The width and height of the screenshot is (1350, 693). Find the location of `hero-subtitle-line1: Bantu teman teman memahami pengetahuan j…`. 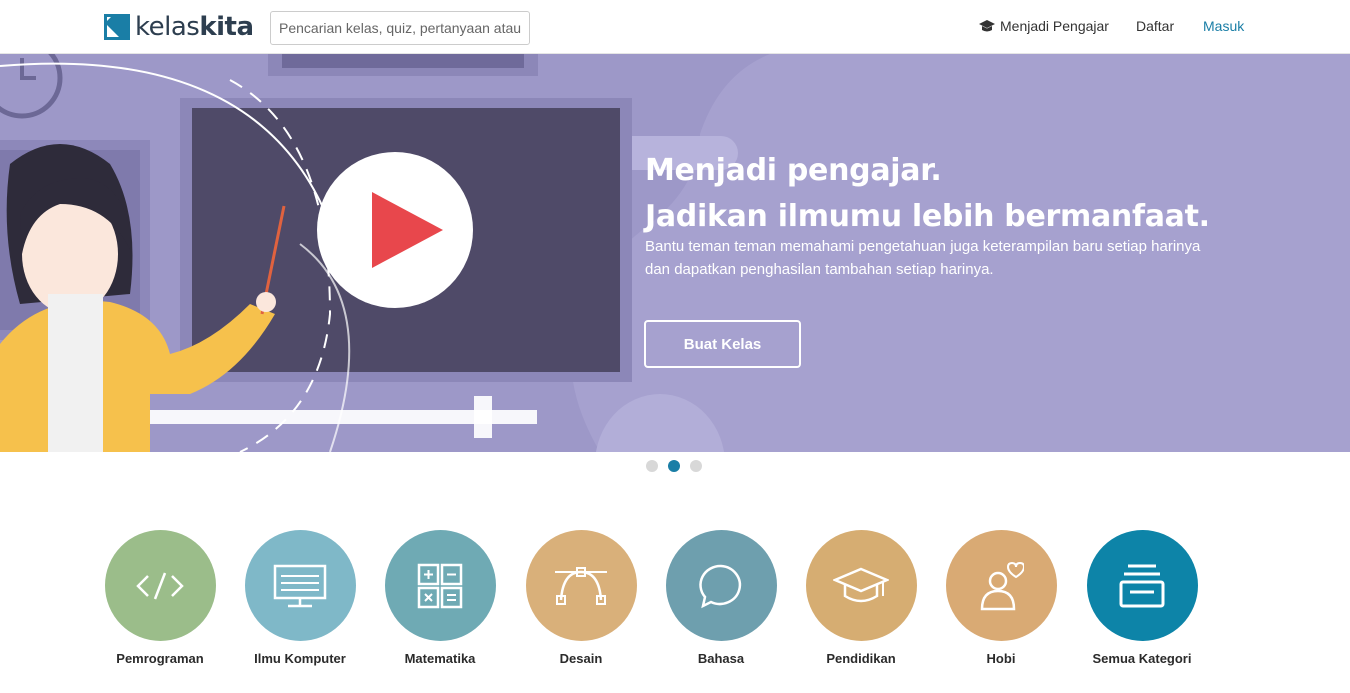

hero-subtitle-line1: Bantu teman teman memahami pengetahuan j… is located at coordinates (923, 246).